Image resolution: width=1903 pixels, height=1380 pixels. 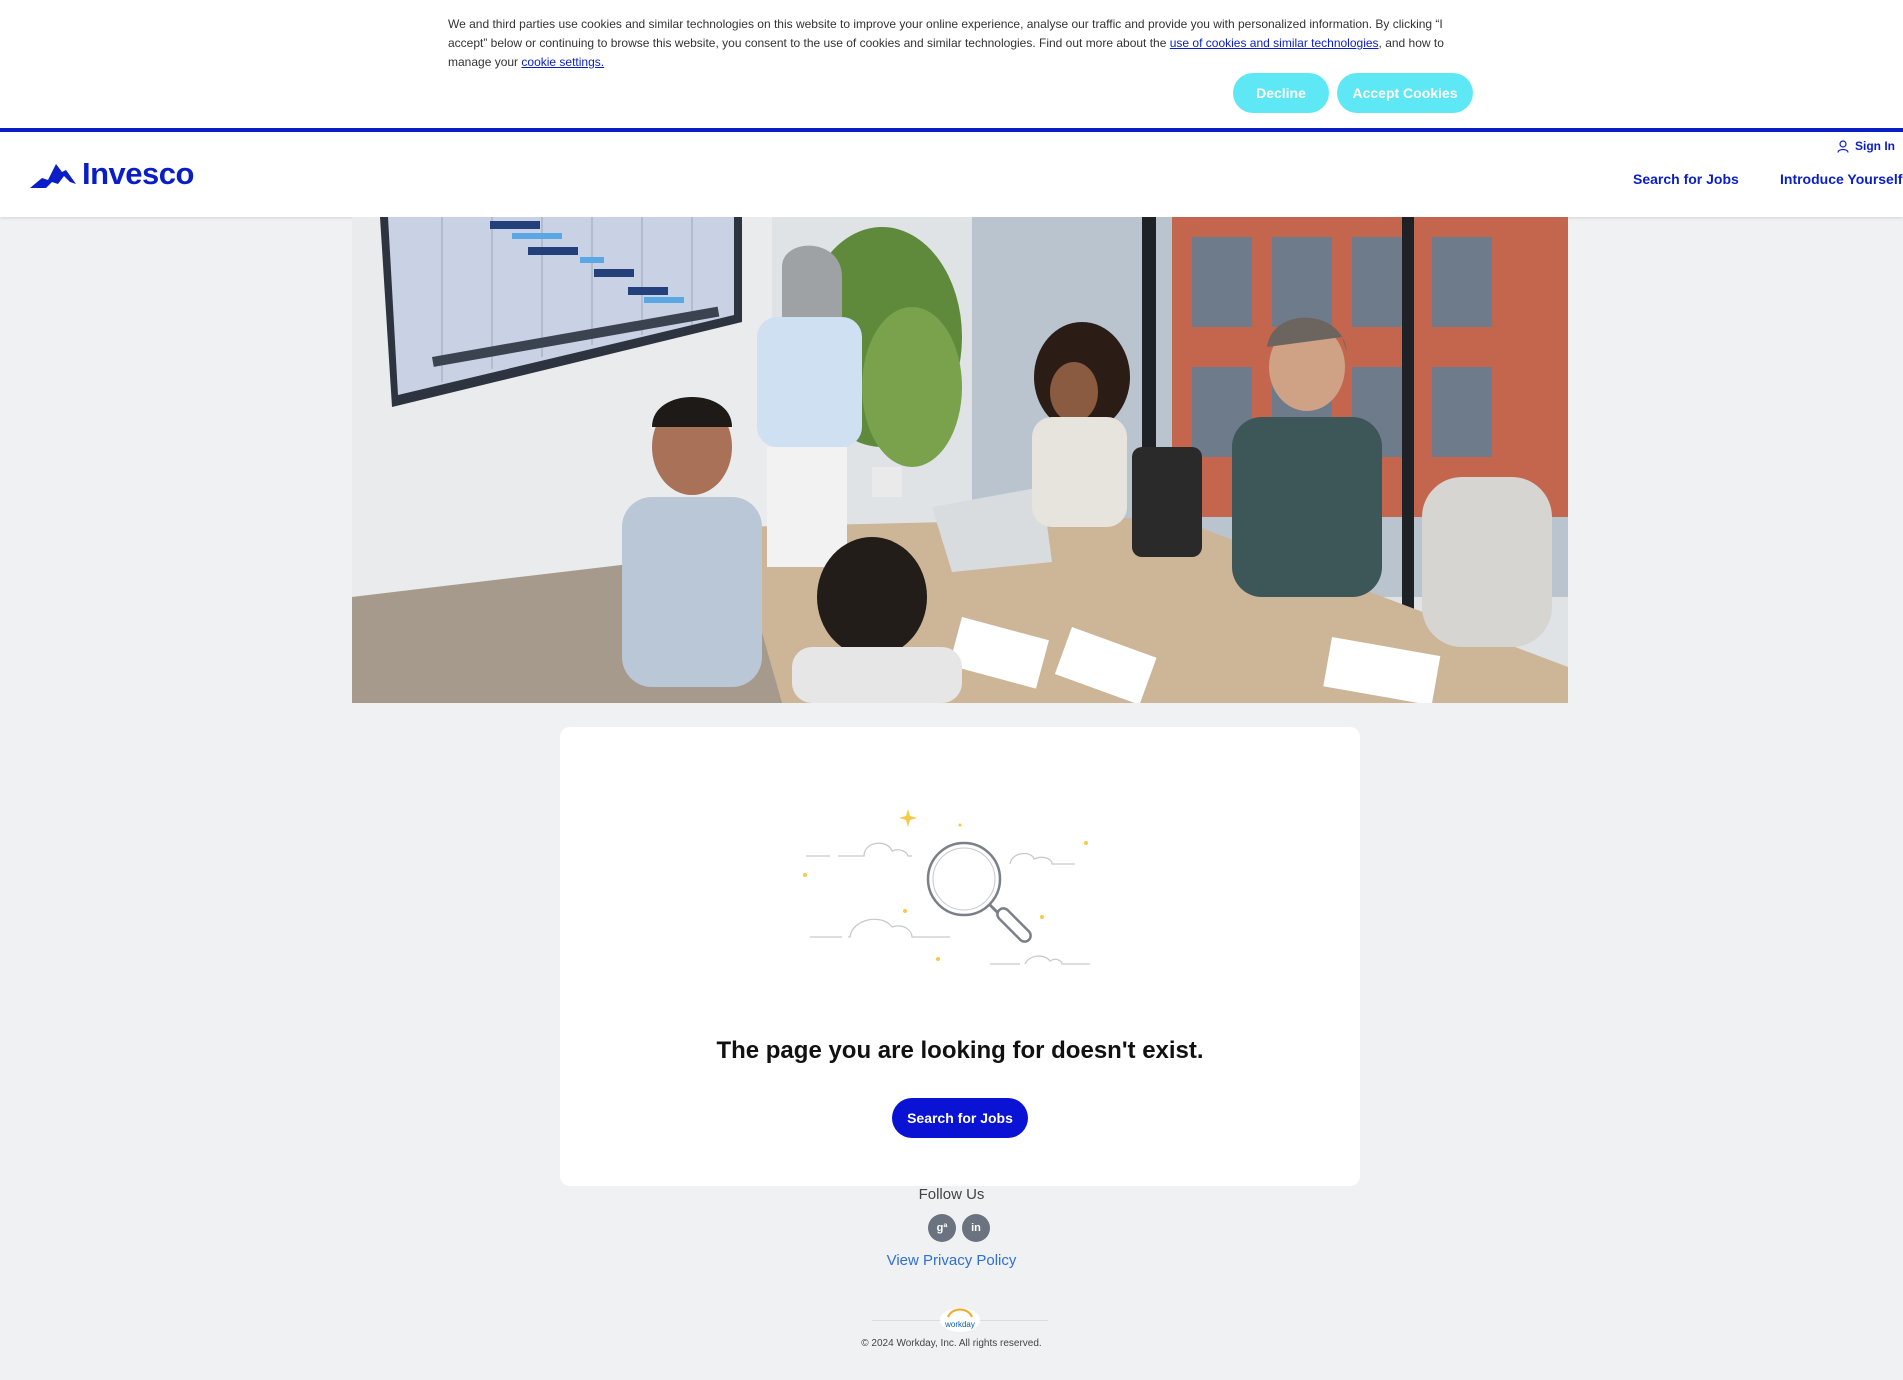 I want to click on follow-us-label: Follow Us, so click(x=951, y=1194).